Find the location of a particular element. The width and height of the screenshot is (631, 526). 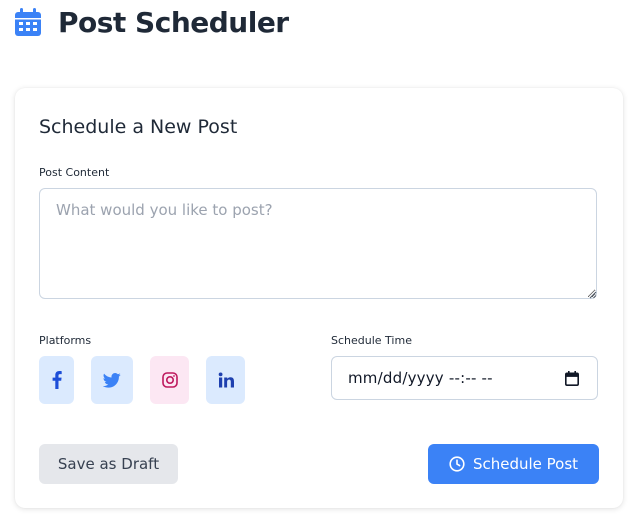

instagram-icon is located at coordinates (169, 380).